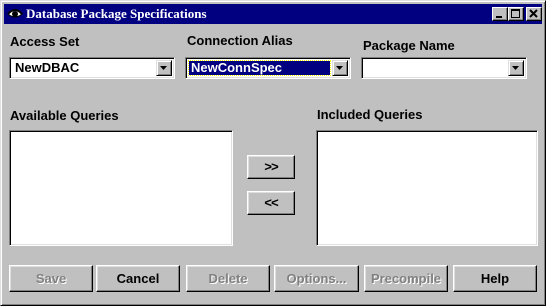 Image resolution: width=546 pixels, height=306 pixels. What do you see at coordinates (240, 40) in the screenshot?
I see `connection-alias-label: Connection Alias` at bounding box center [240, 40].